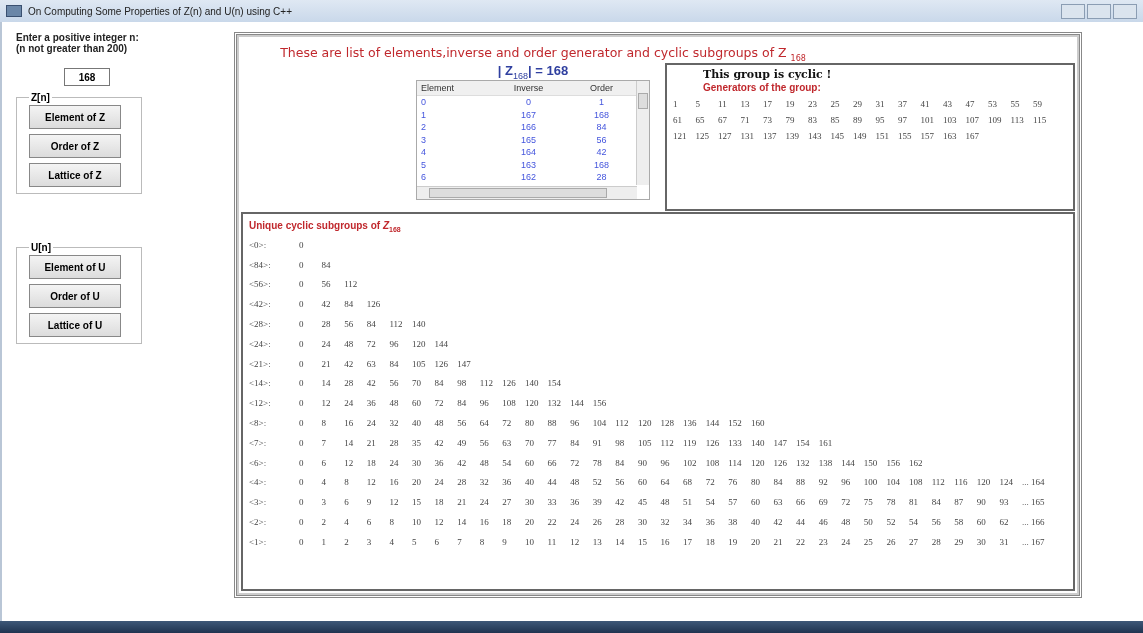 The width and height of the screenshot is (1143, 633). I want to click on action-button: Lattice of Z, so click(75, 175).